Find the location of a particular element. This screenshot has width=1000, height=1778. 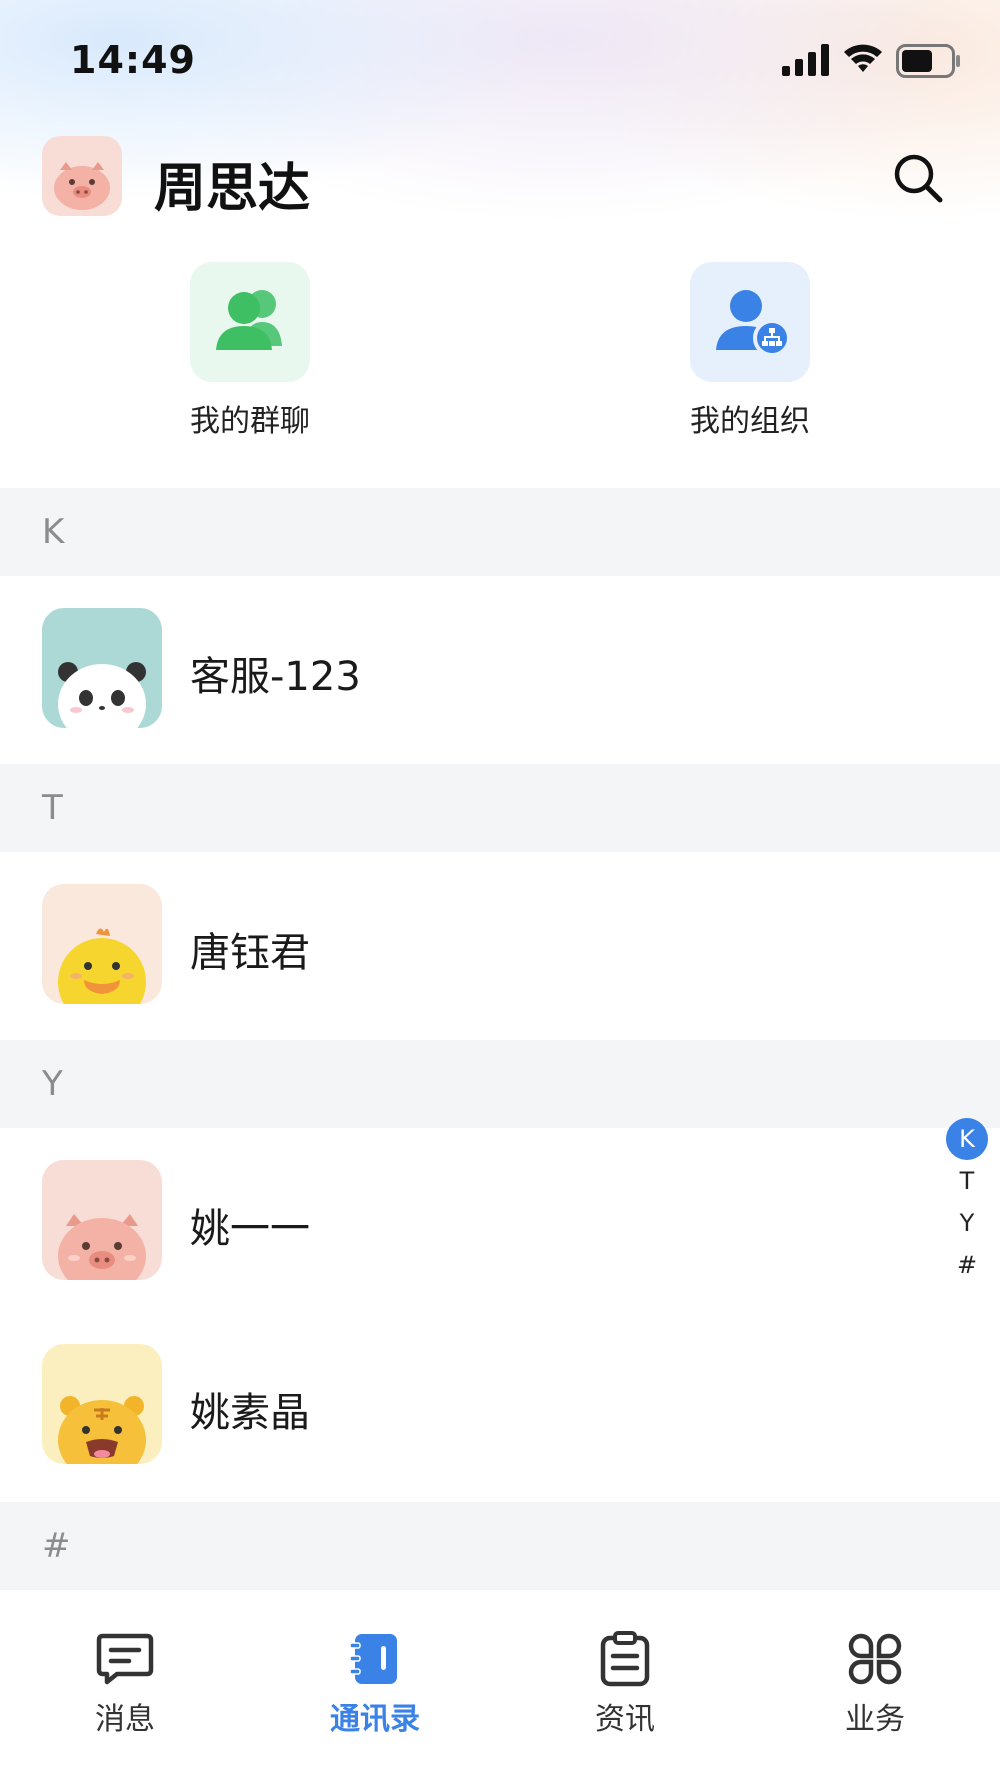

tab-contacts: 通讯录 is located at coordinates (375, 1690).